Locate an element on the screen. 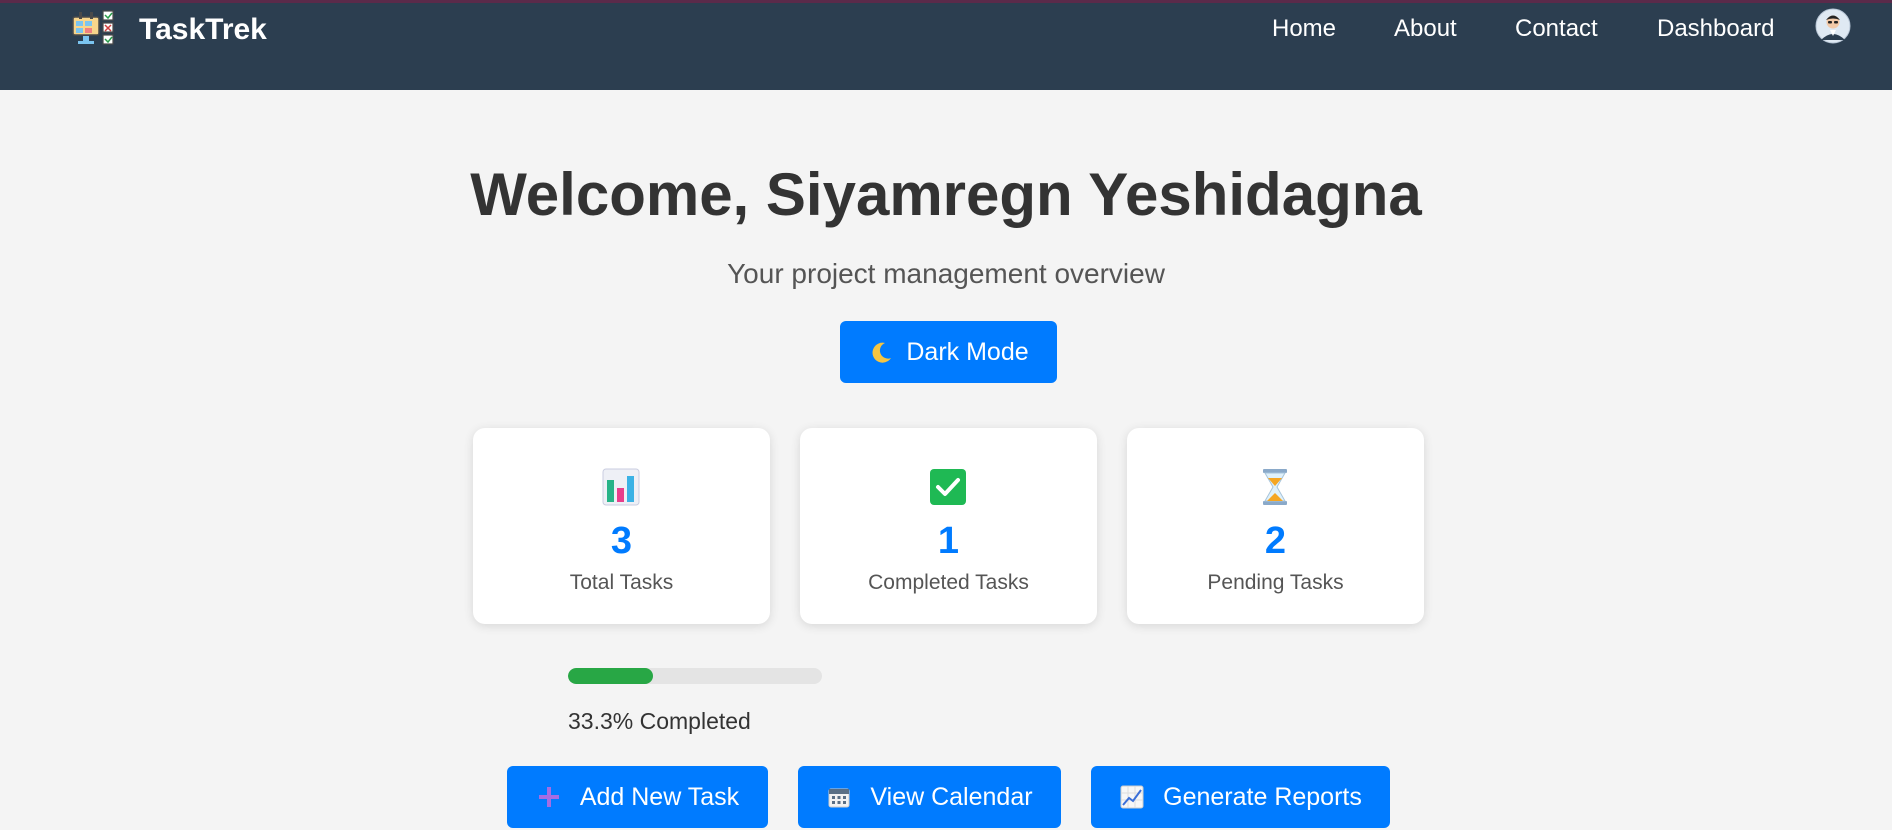  generate-reports-button: Generate Reports is located at coordinates (1240, 797).